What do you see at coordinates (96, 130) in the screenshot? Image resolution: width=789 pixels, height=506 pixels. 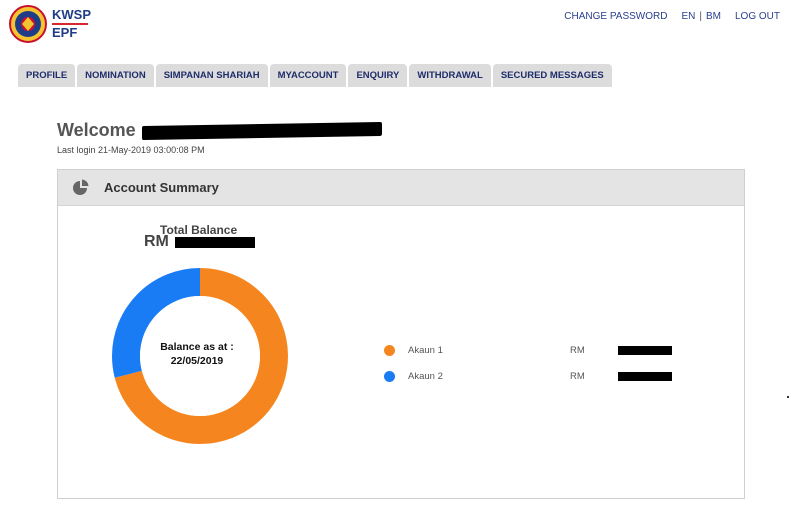 I see `welcome-prefix: Welcome` at bounding box center [96, 130].